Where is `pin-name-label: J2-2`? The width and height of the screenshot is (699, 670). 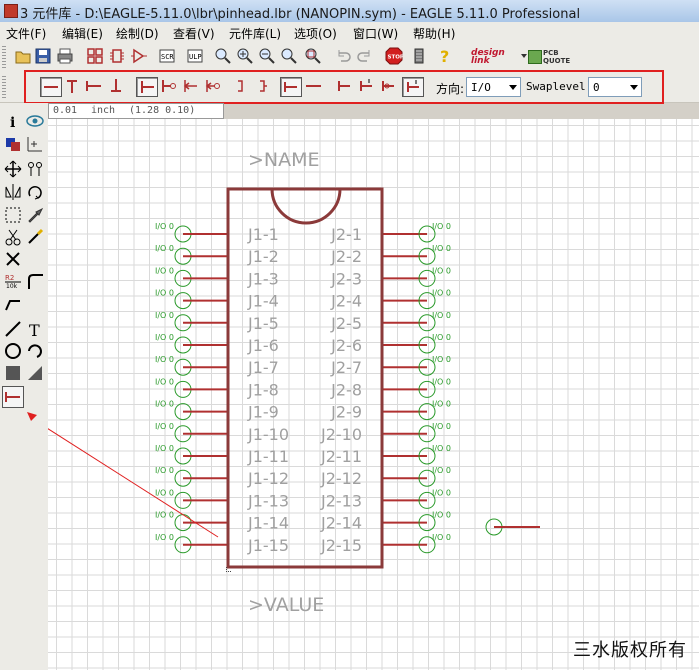
pin-name-label: J2-2 is located at coordinates (346, 256).